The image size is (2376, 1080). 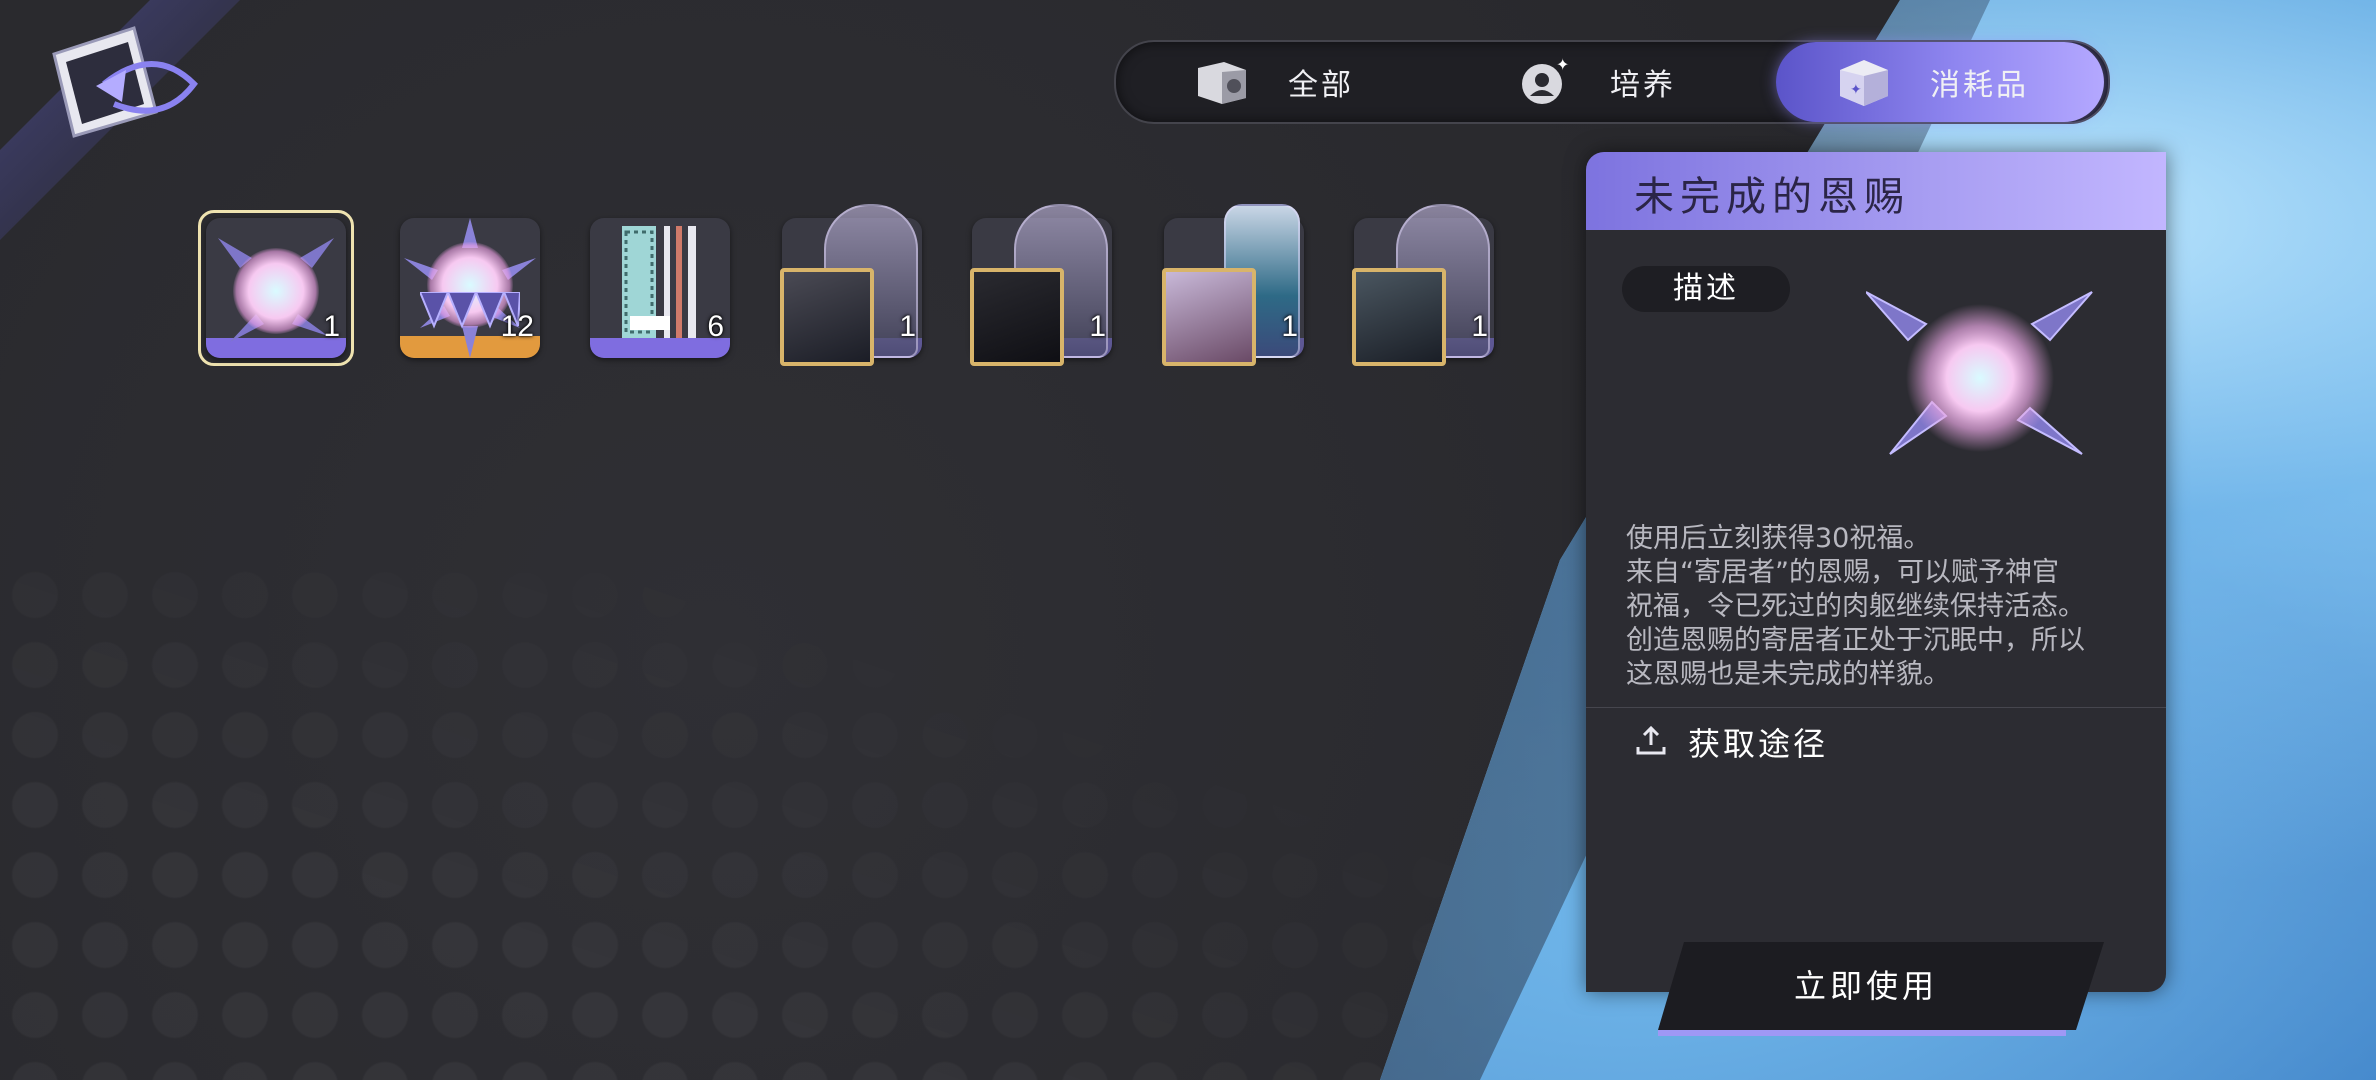 I want to click on tab-consumables: ✦ 消耗品, so click(x=1940, y=82).